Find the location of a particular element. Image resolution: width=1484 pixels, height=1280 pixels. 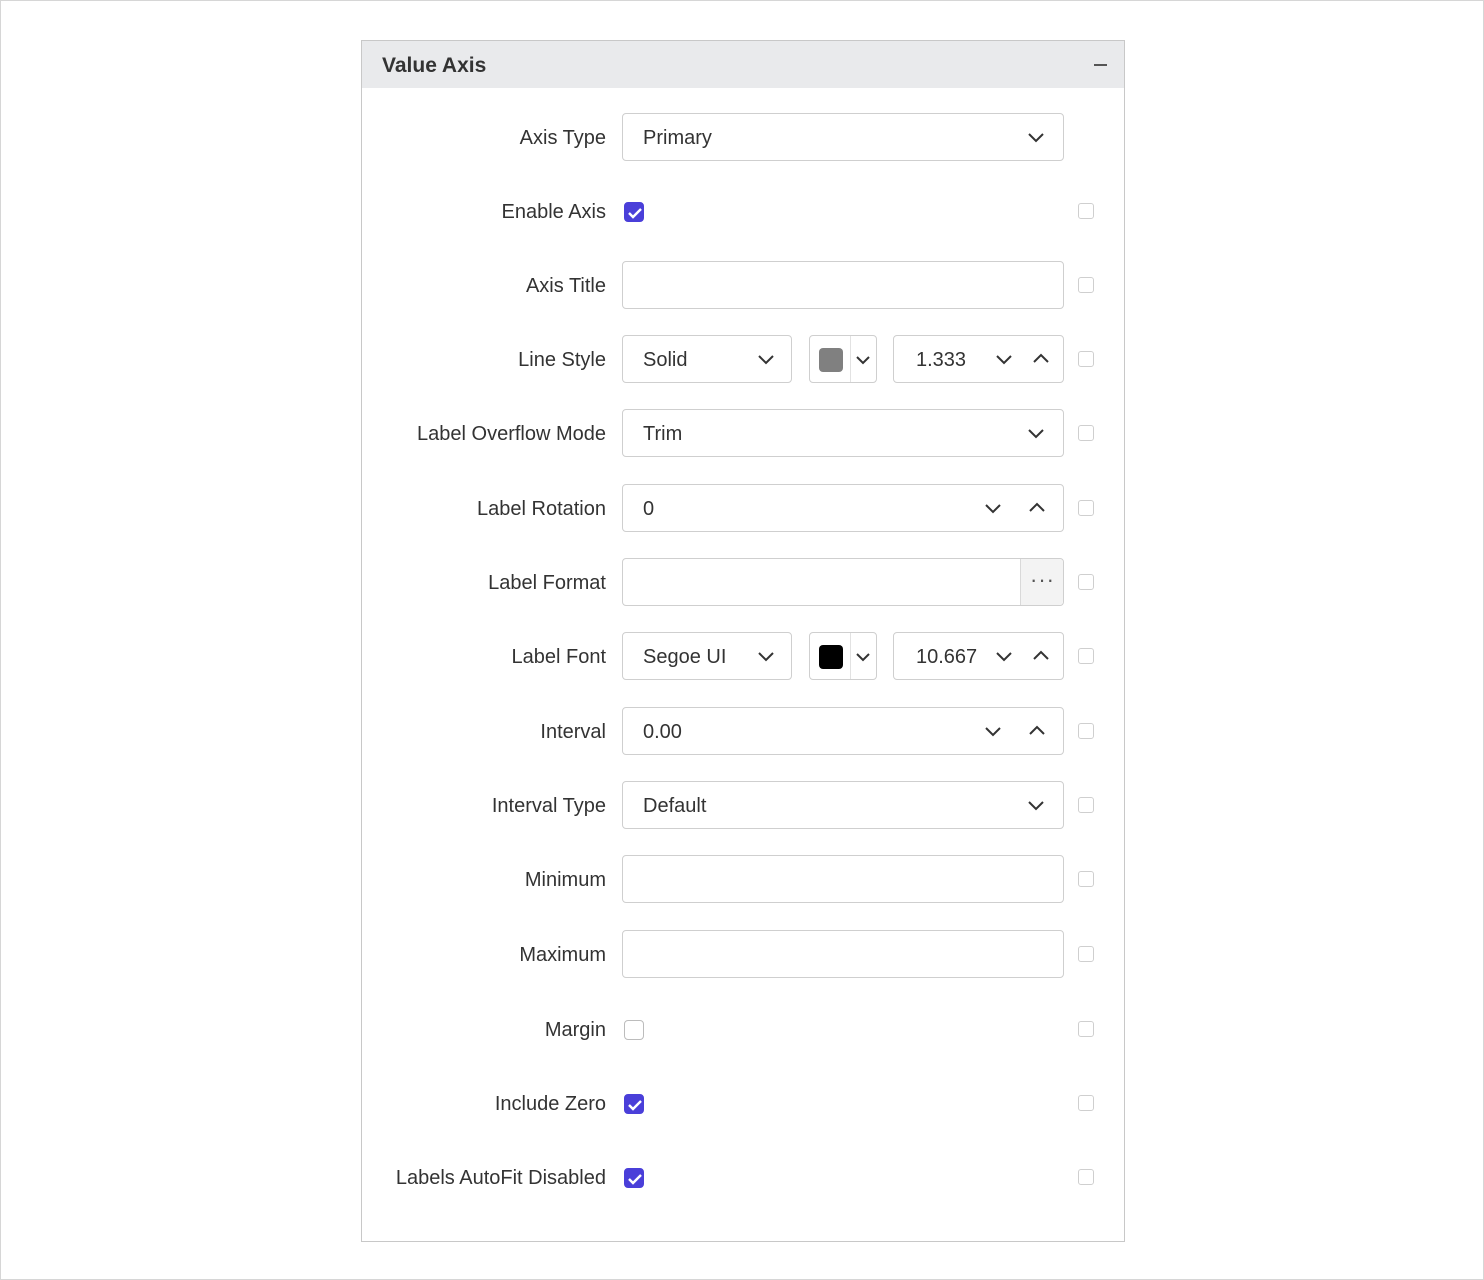

row-margin: Margin is located at coordinates (743, 1031).